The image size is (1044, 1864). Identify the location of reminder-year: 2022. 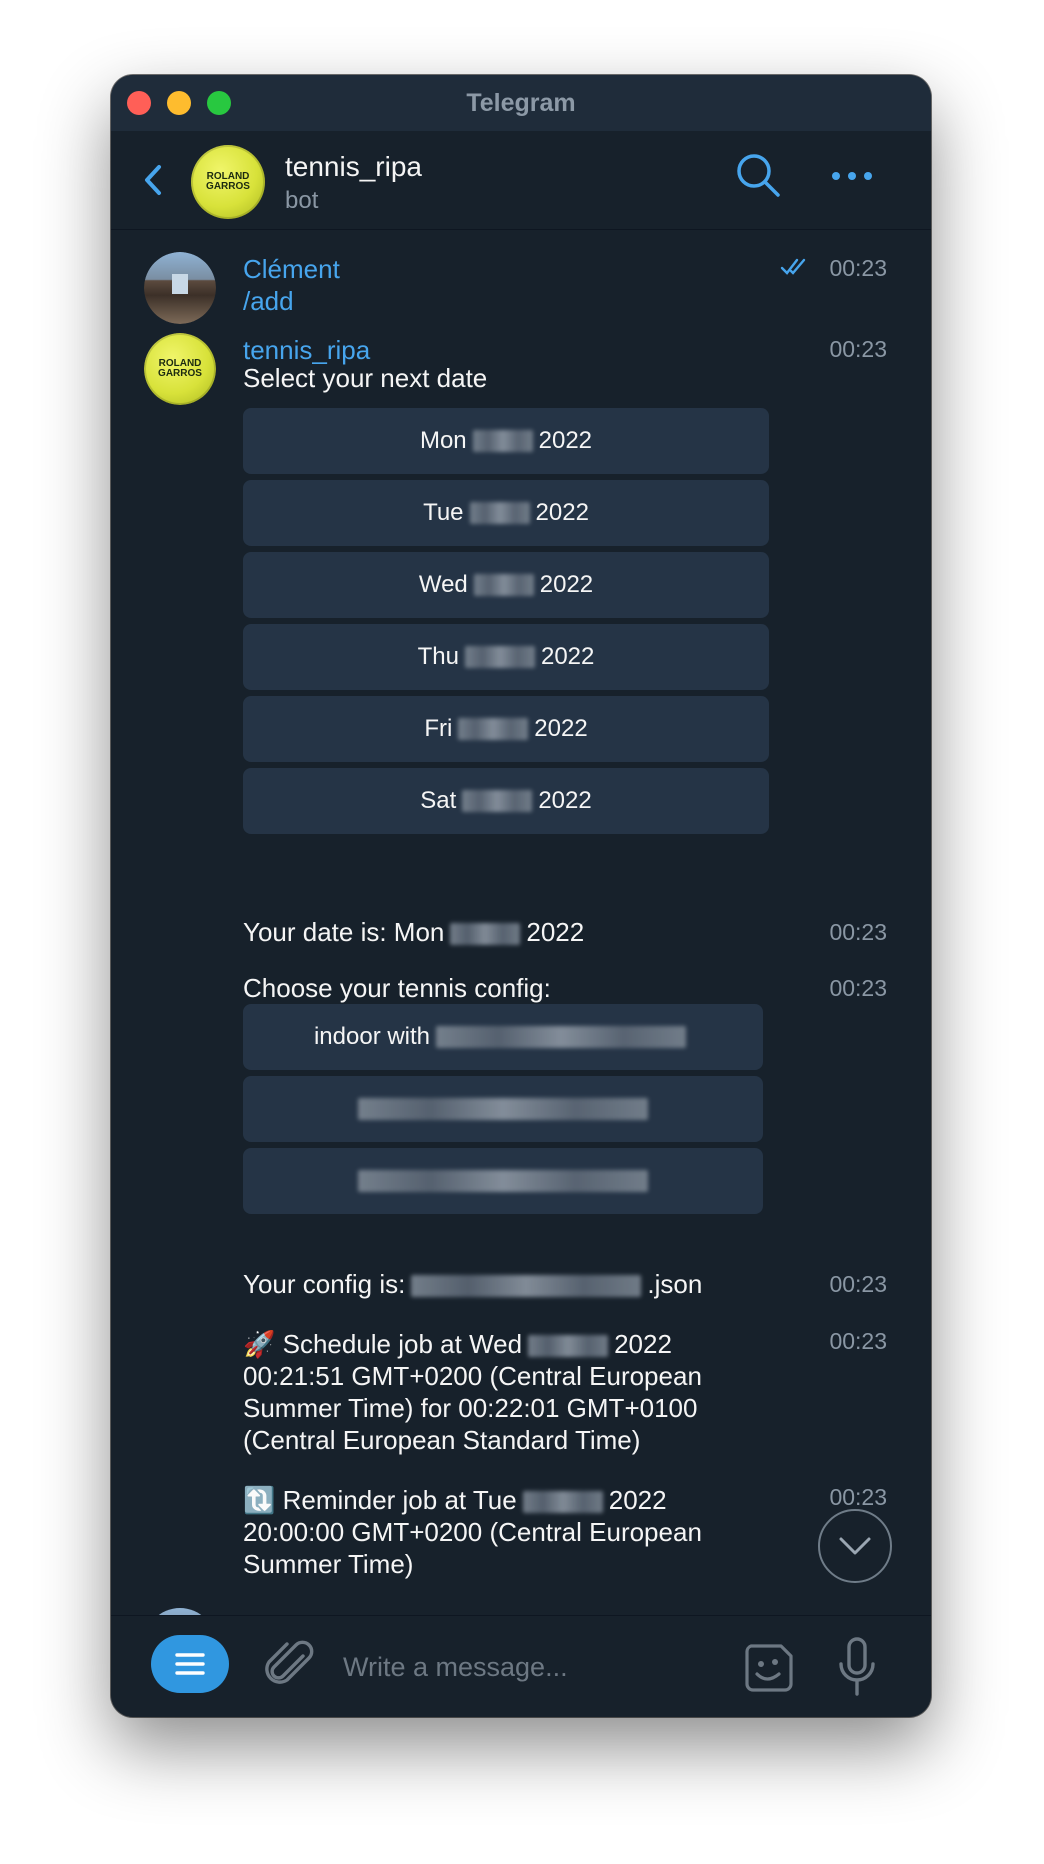
(637, 1500).